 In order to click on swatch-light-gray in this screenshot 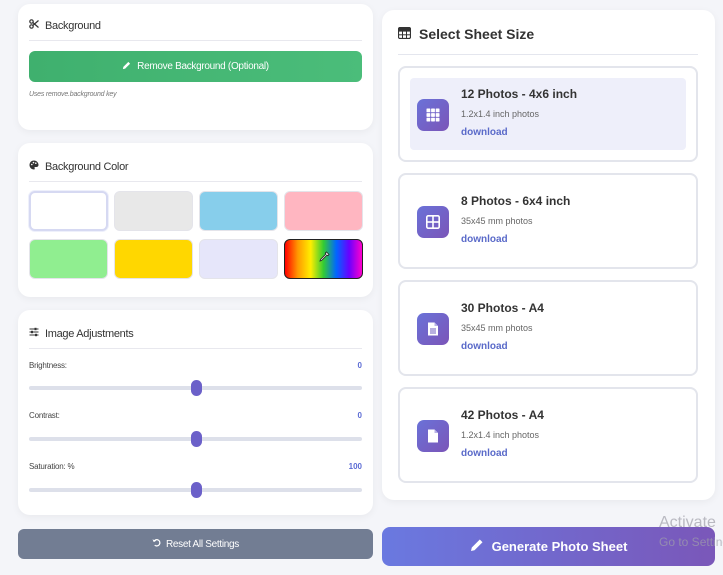, I will do `click(153, 211)`.